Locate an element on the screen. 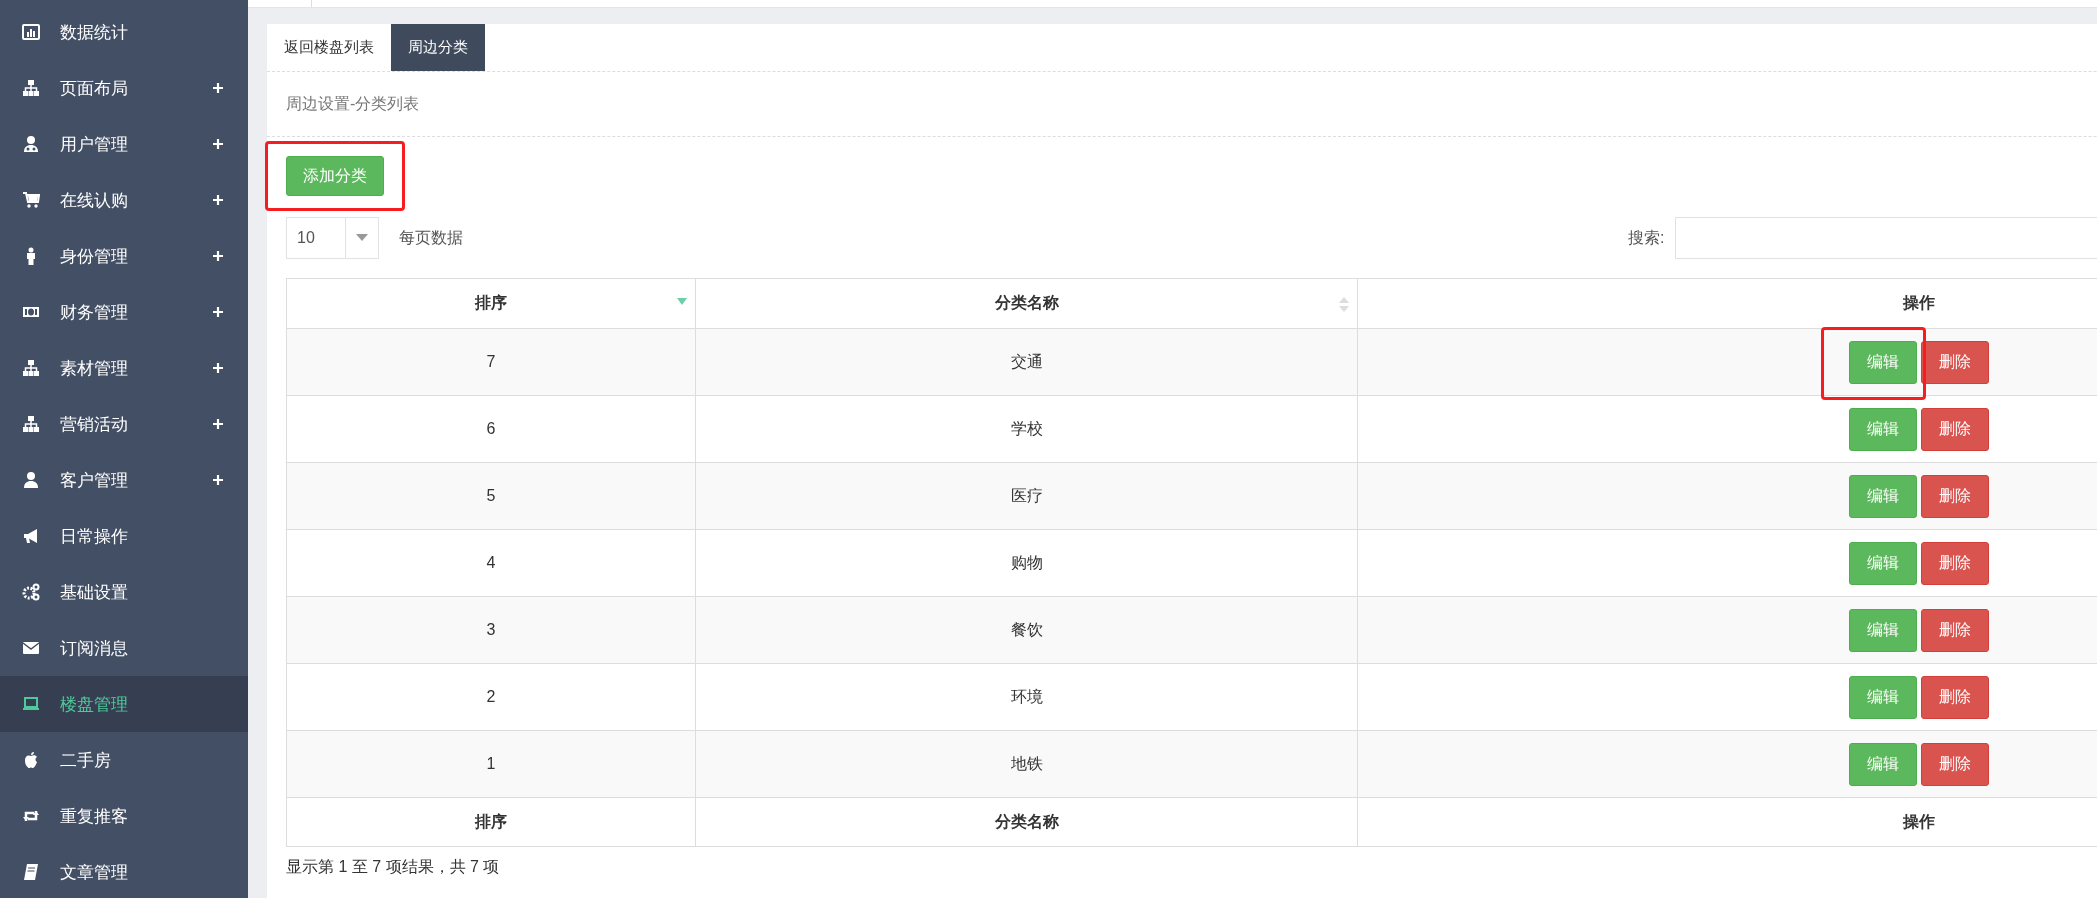  sidebar-item: 财务管理 is located at coordinates (124, 312).